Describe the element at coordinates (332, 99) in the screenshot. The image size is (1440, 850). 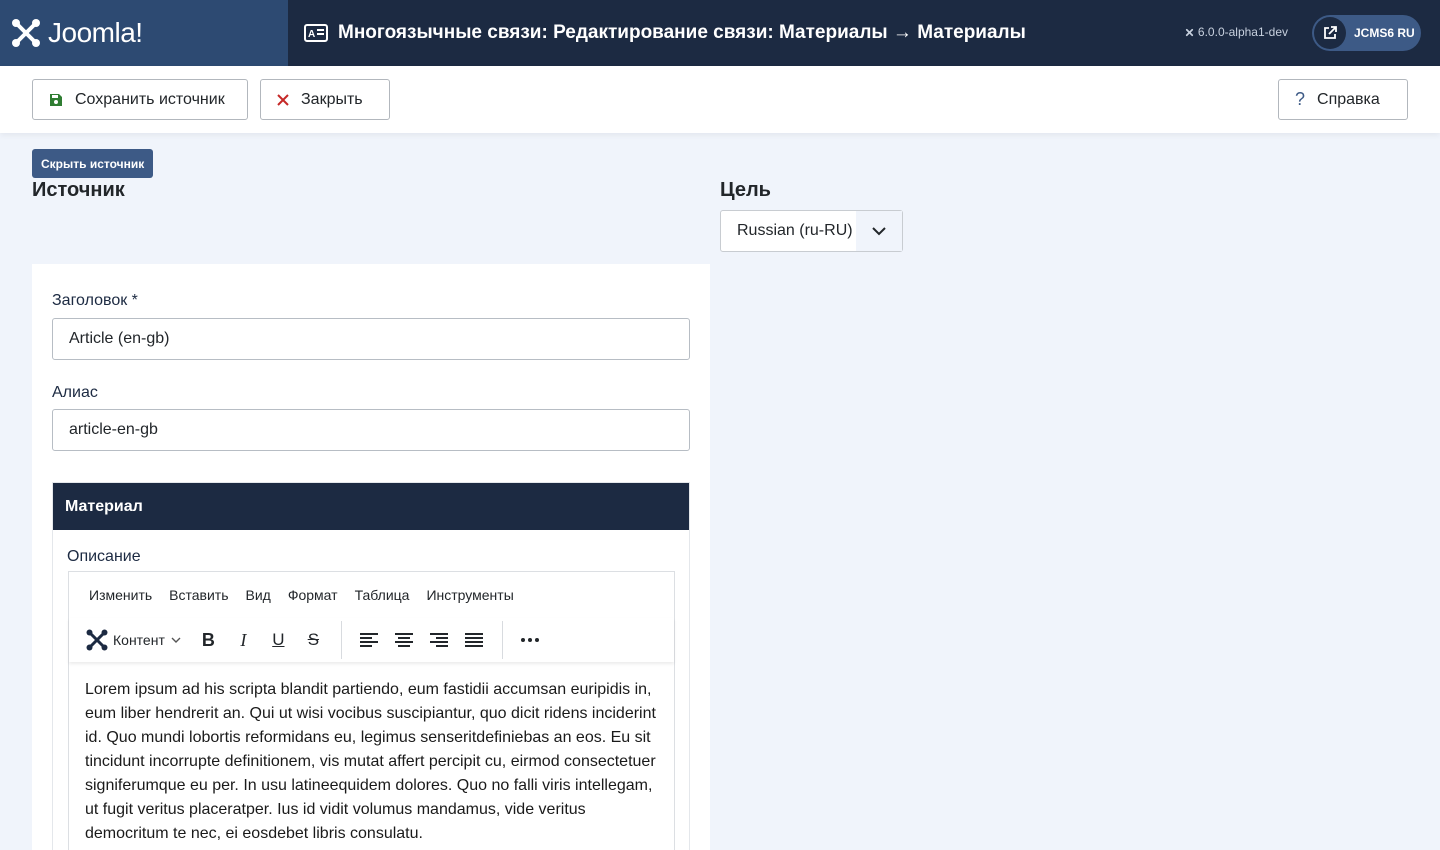
I see `close-label: Закрыть` at that location.